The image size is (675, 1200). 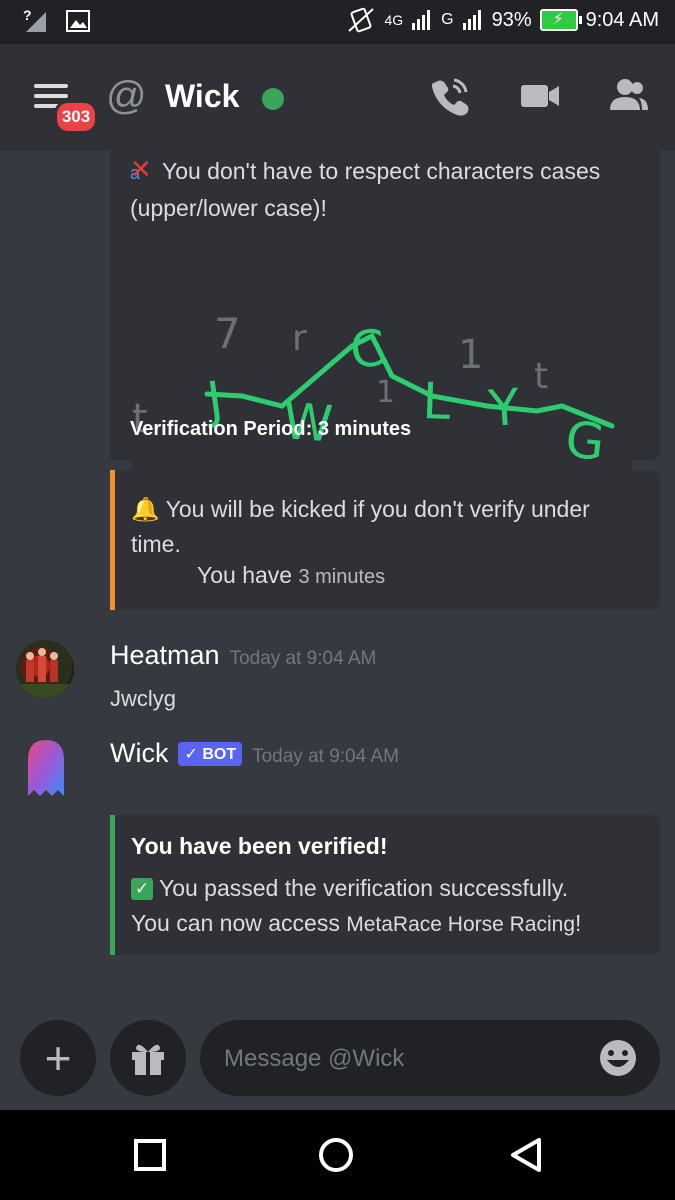 I want to click on verified-line-2-prefix: You can now access, so click(x=235, y=923).